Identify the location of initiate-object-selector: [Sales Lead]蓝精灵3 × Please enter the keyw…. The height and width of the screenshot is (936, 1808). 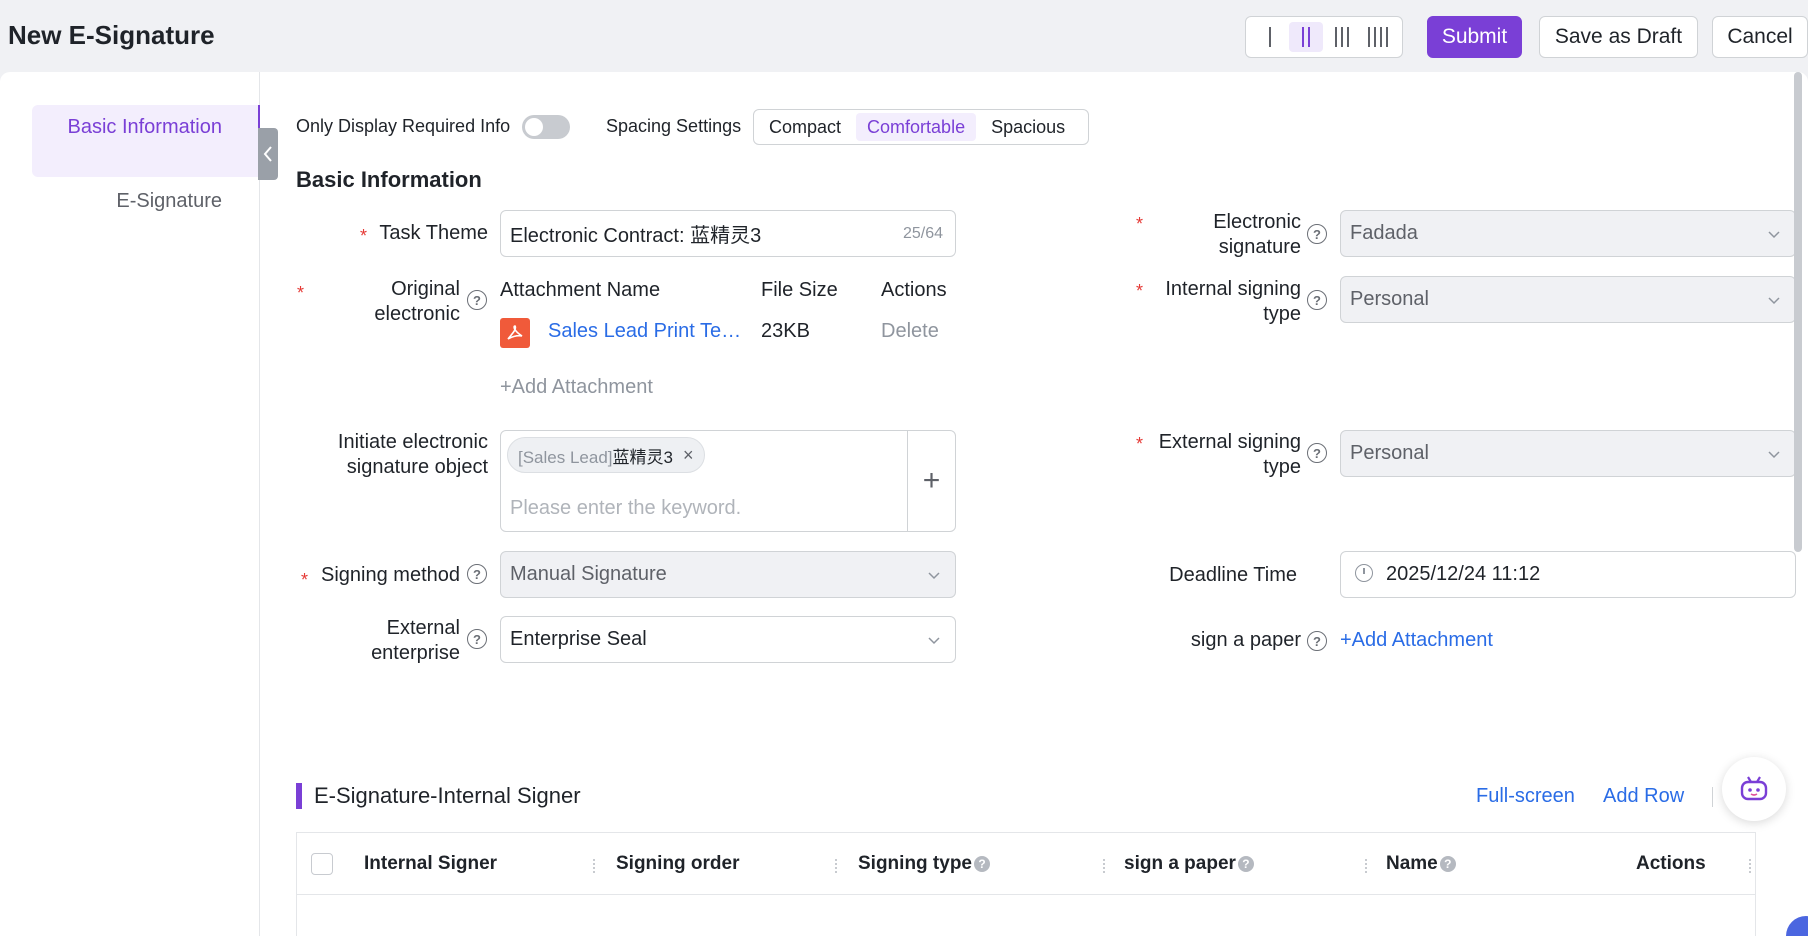
(728, 481).